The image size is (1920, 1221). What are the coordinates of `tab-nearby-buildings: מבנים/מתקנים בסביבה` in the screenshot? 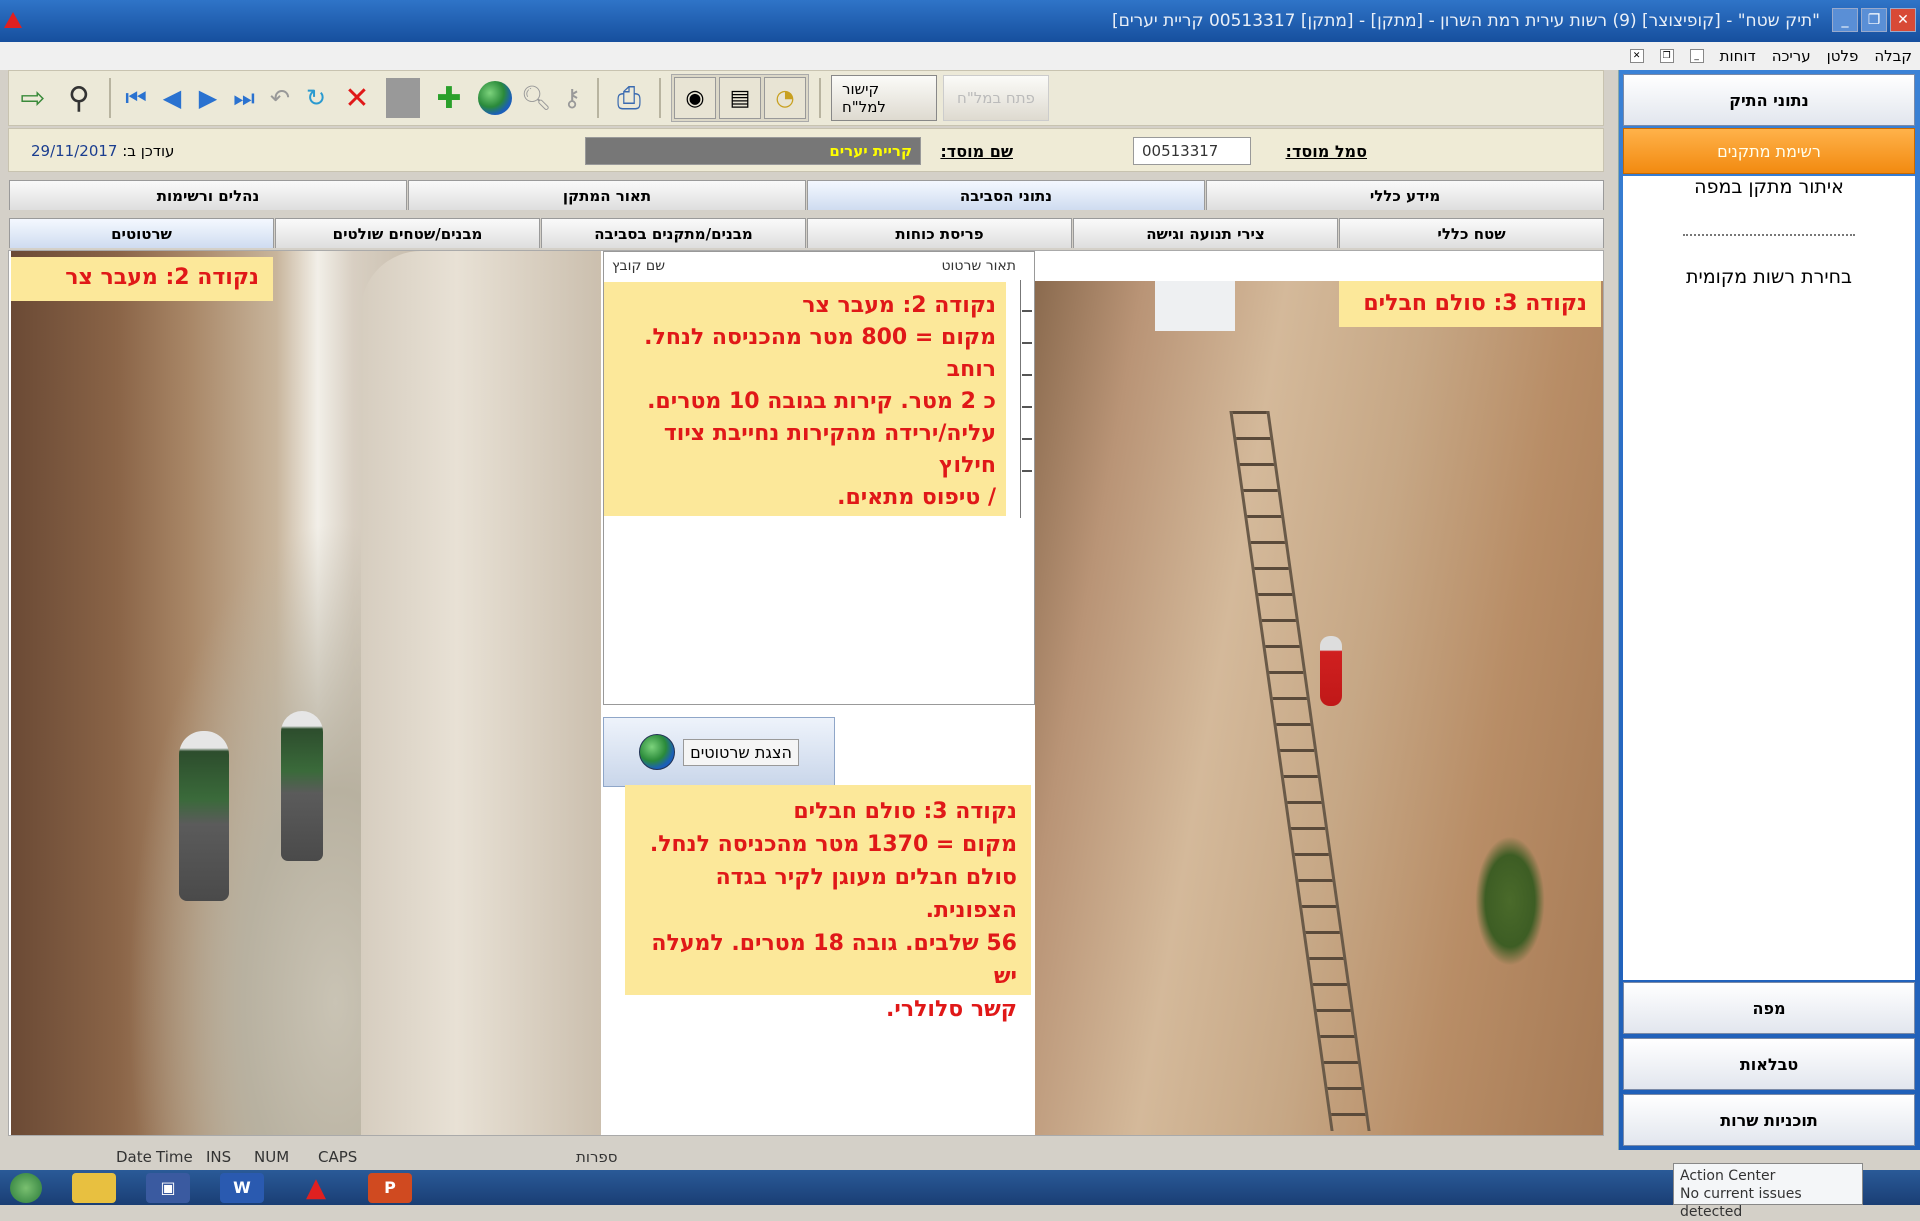 It's located at (673, 233).